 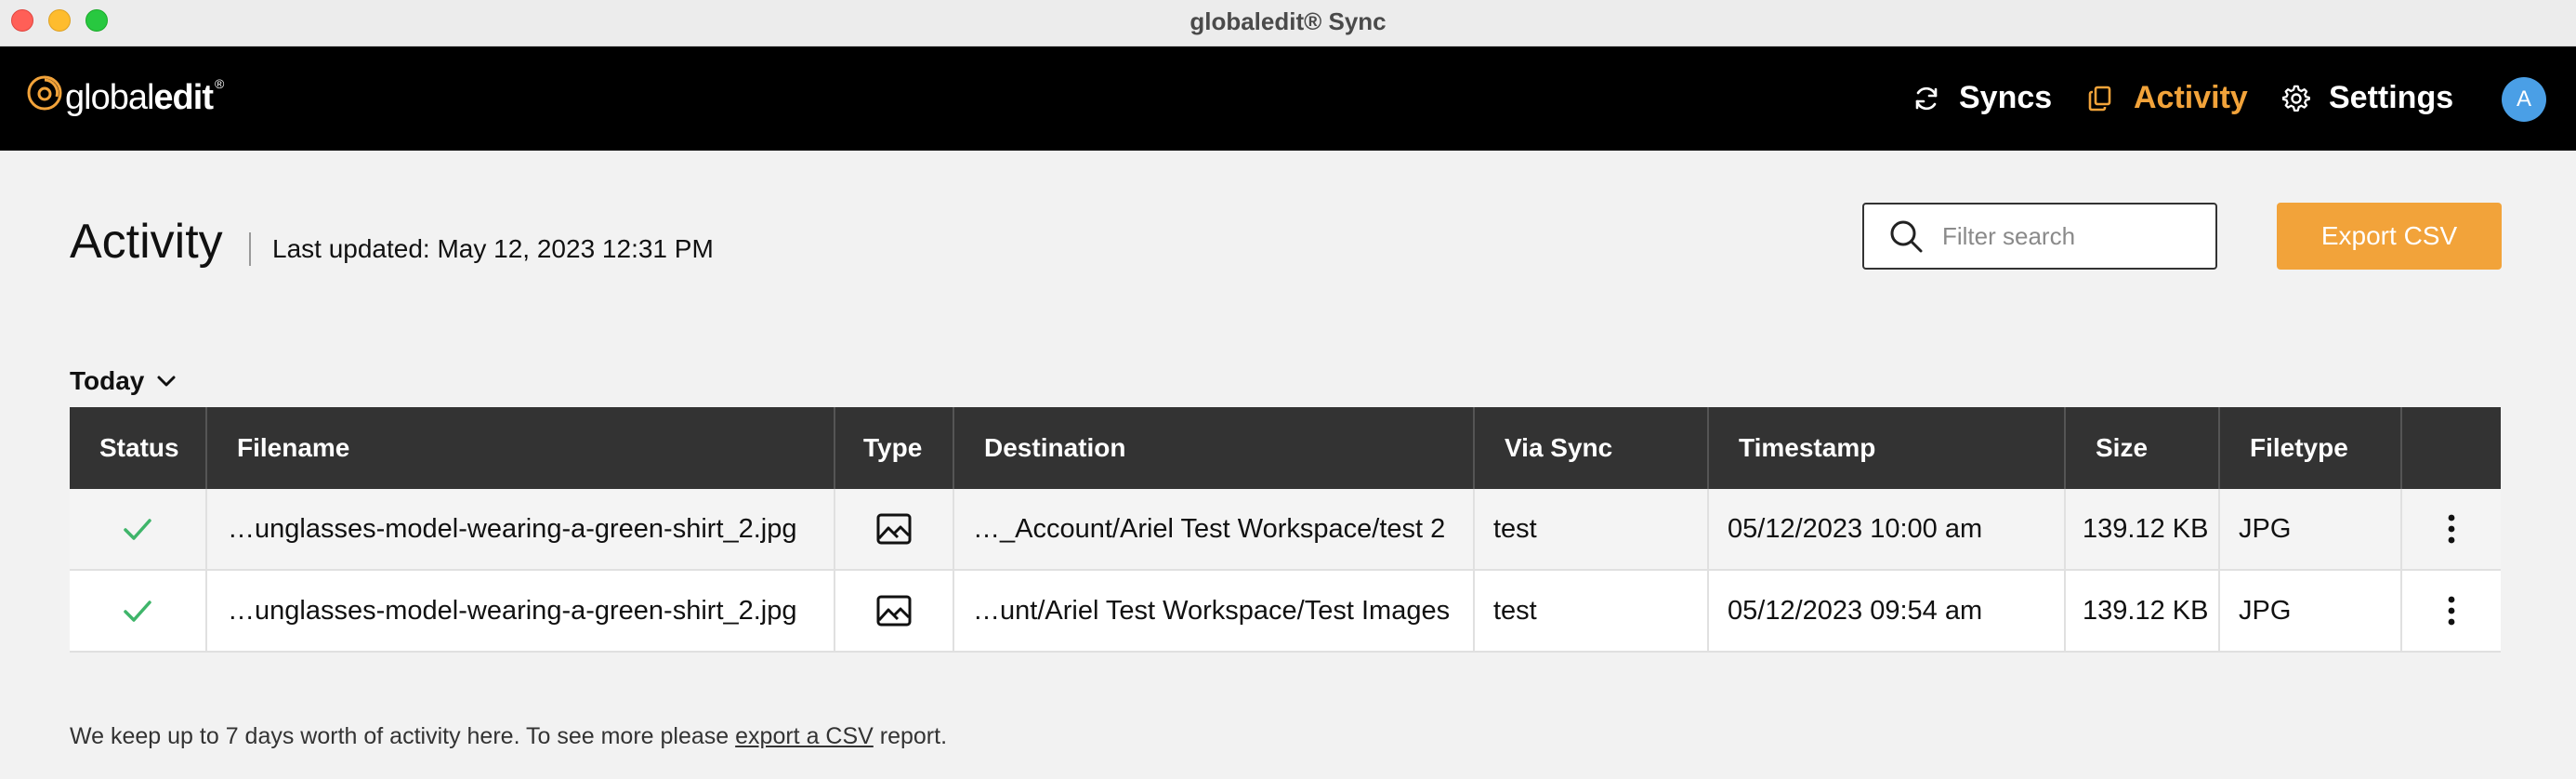 I want to click on column-header-filetype: Filetype, so click(x=2311, y=448).